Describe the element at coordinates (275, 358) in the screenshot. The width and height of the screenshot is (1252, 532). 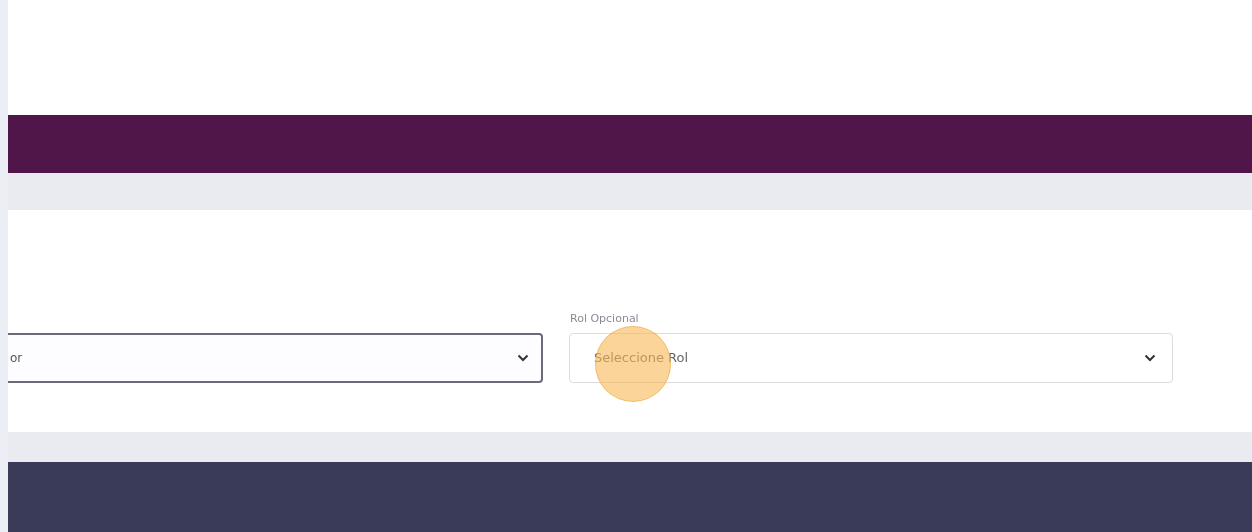
I see `select-field: or` at that location.